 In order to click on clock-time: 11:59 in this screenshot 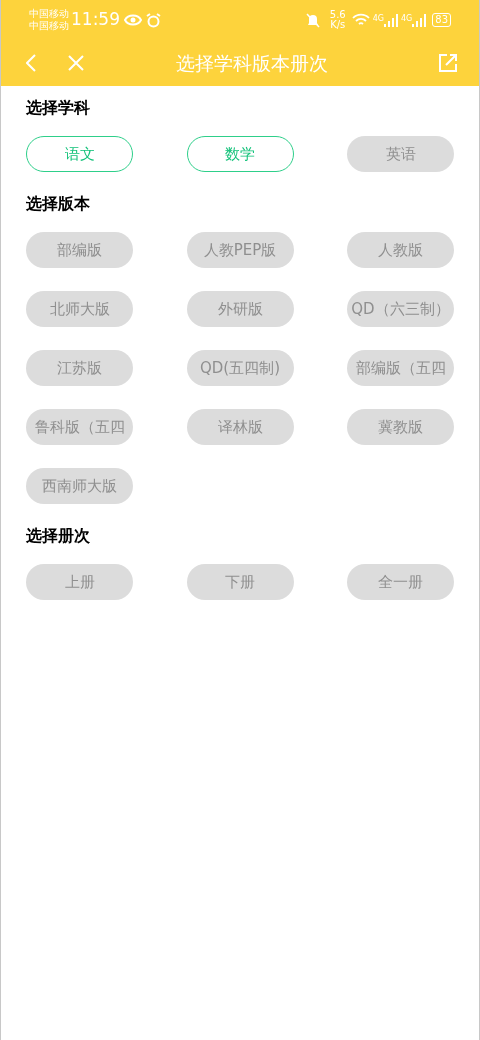, I will do `click(95, 20)`.